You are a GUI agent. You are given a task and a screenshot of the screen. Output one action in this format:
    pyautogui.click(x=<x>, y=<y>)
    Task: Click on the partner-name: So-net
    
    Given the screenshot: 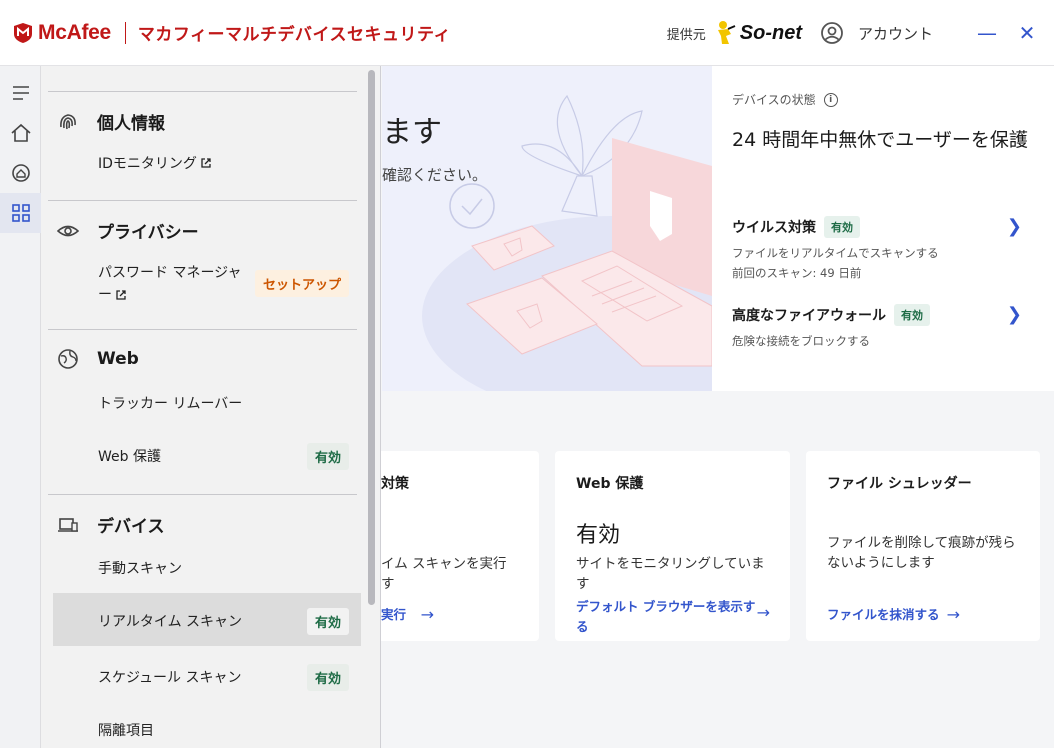 What is the action you would take?
    pyautogui.click(x=770, y=32)
    